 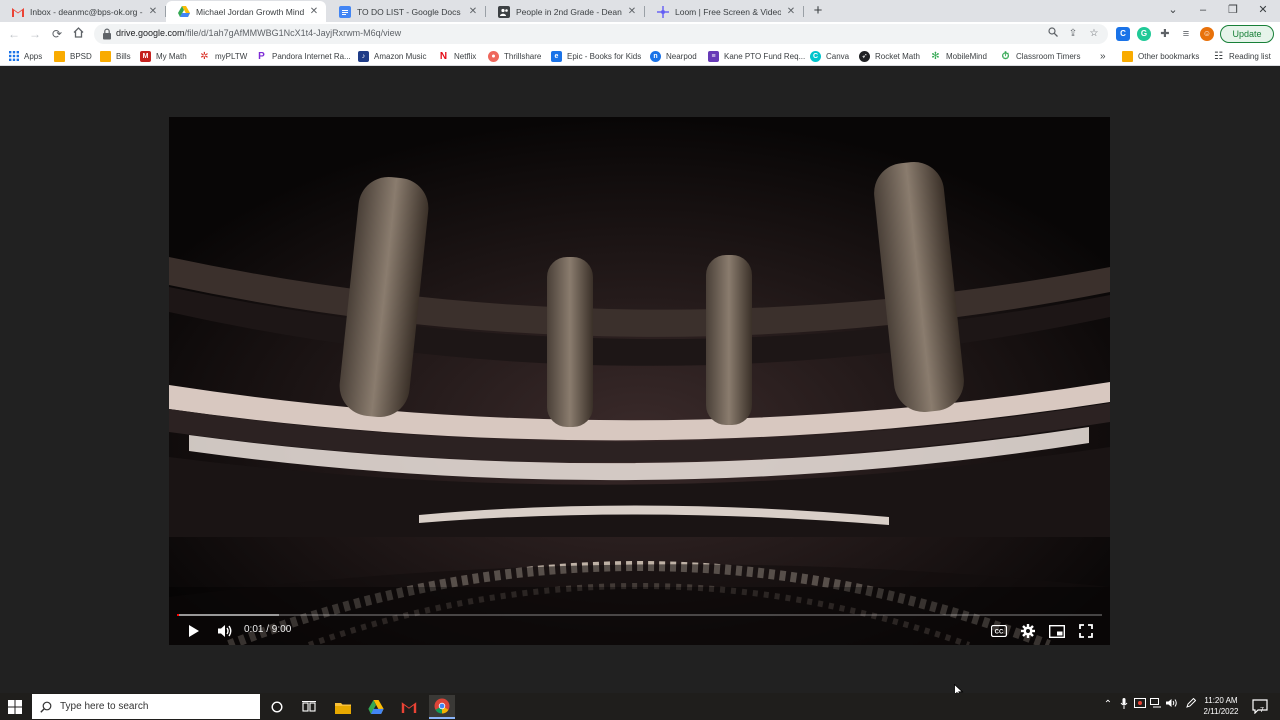 What do you see at coordinates (889, 56) in the screenshot?
I see `bookmark-rocket-math: ➶ Rocket Math` at bounding box center [889, 56].